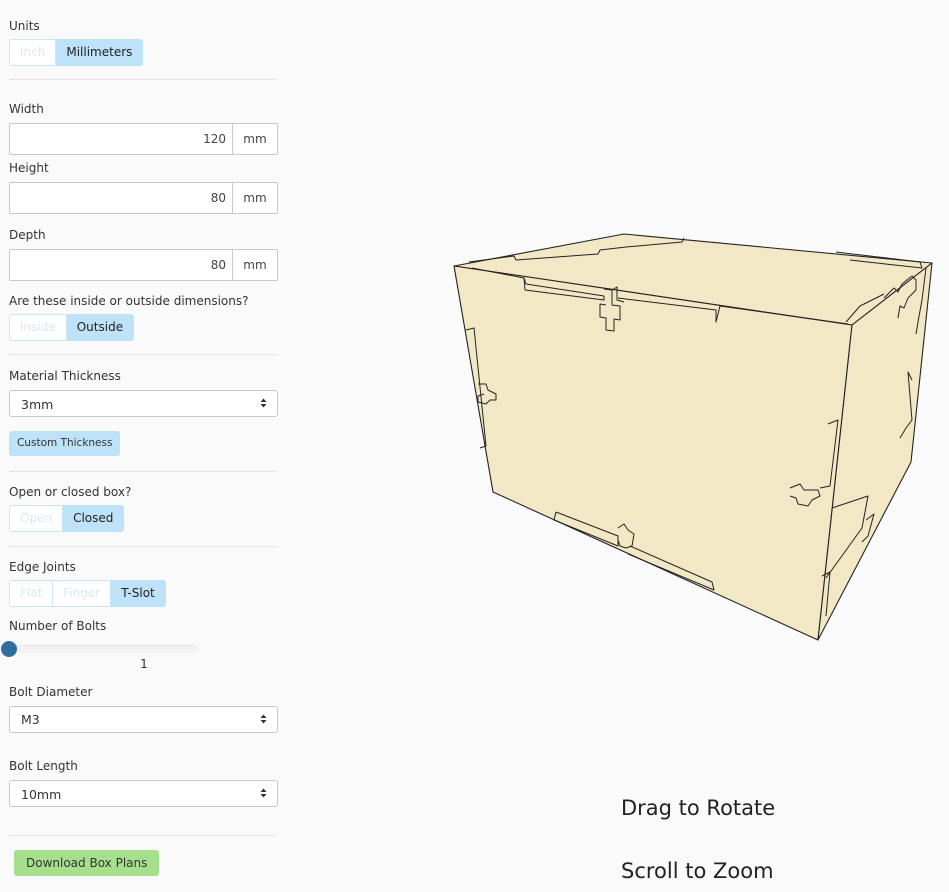 This screenshot has width=949, height=892. I want to click on drag-to-rotate-hint: Drag to Rotate, so click(698, 808).